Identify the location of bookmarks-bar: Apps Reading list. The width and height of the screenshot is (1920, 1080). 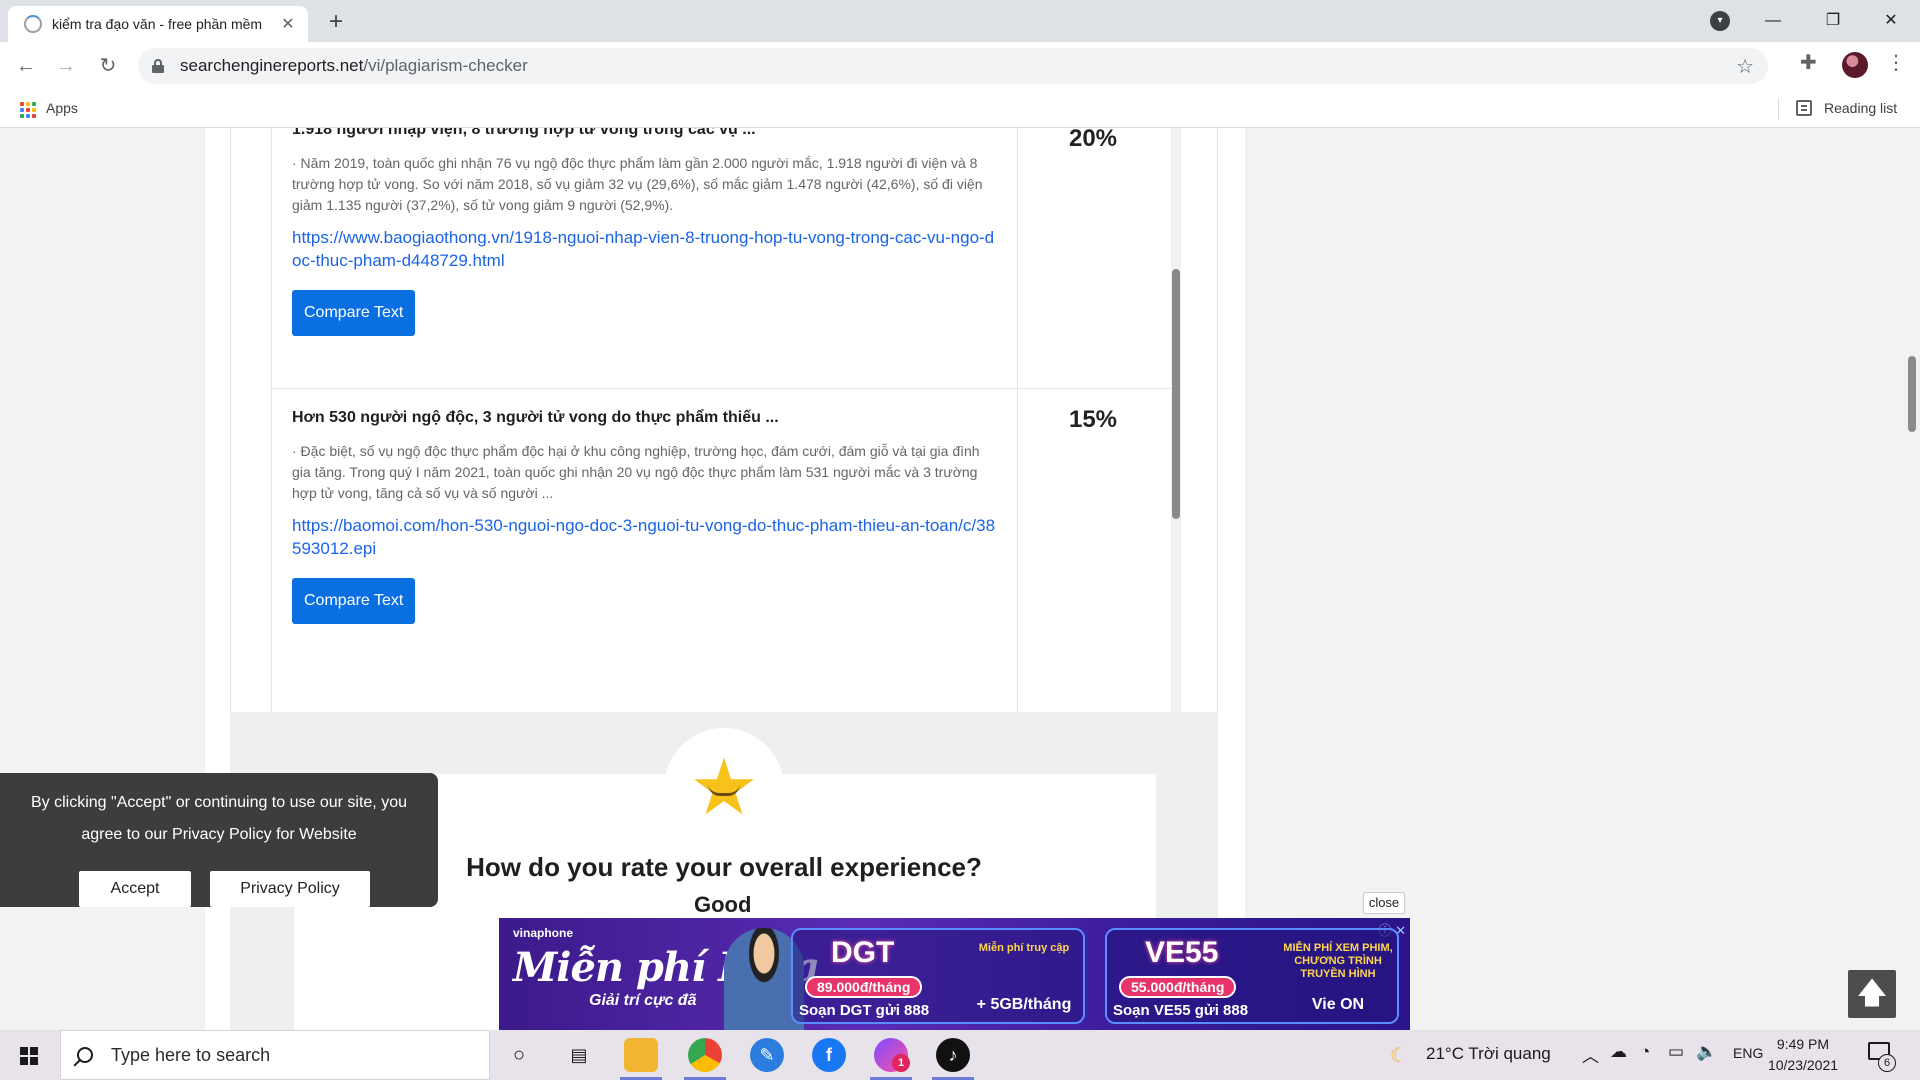
(960, 109).